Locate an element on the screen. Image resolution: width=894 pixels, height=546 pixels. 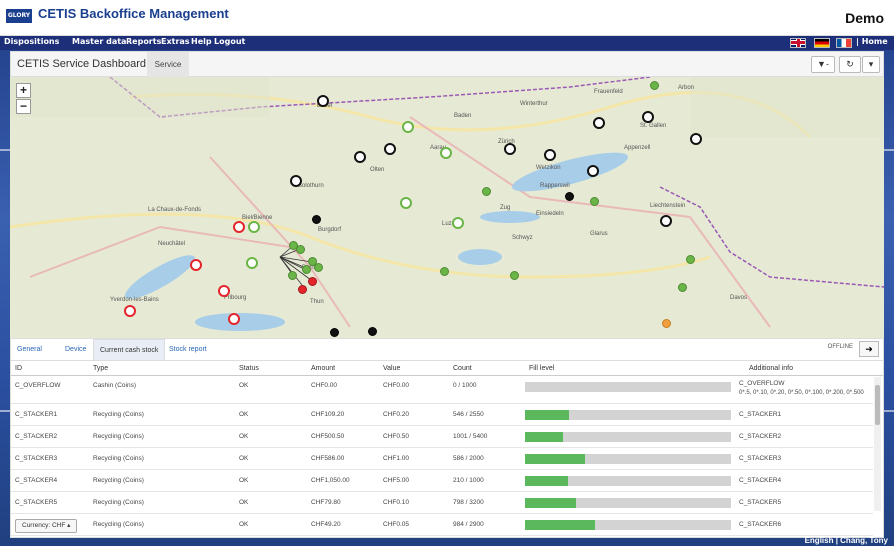
cell-amount: CHF79.80 is located at coordinates (326, 502).